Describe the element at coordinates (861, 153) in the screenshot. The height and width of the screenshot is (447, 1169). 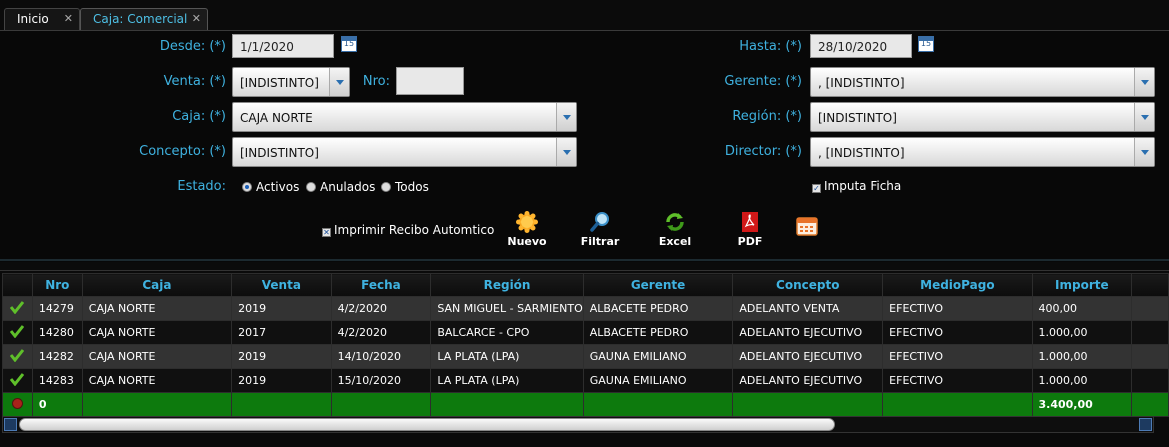
I see `director-select-value: , [INDISTINTO]` at that location.